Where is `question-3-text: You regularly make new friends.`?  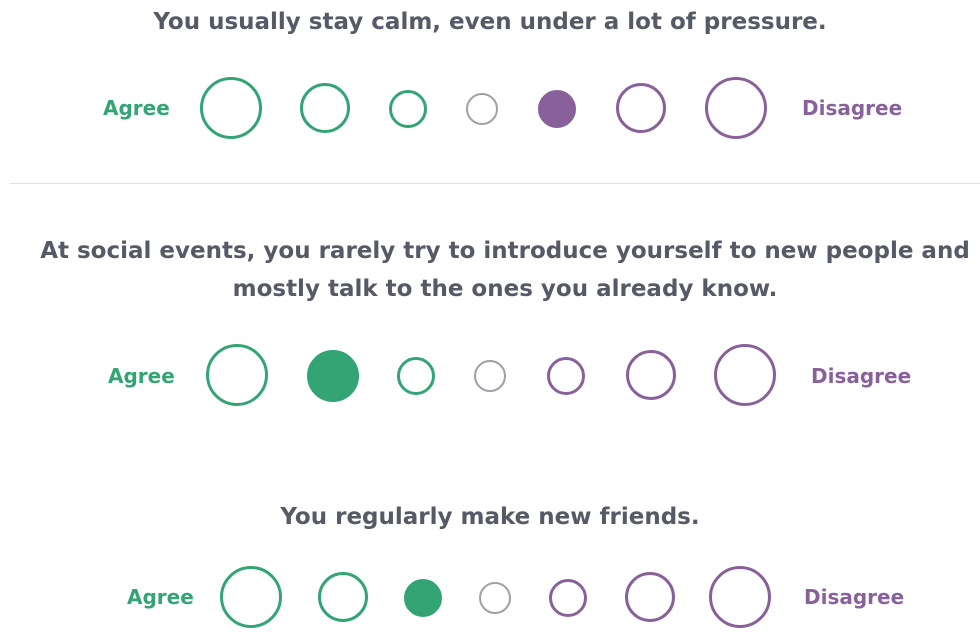 question-3-text: You regularly make new friends. is located at coordinates (490, 517).